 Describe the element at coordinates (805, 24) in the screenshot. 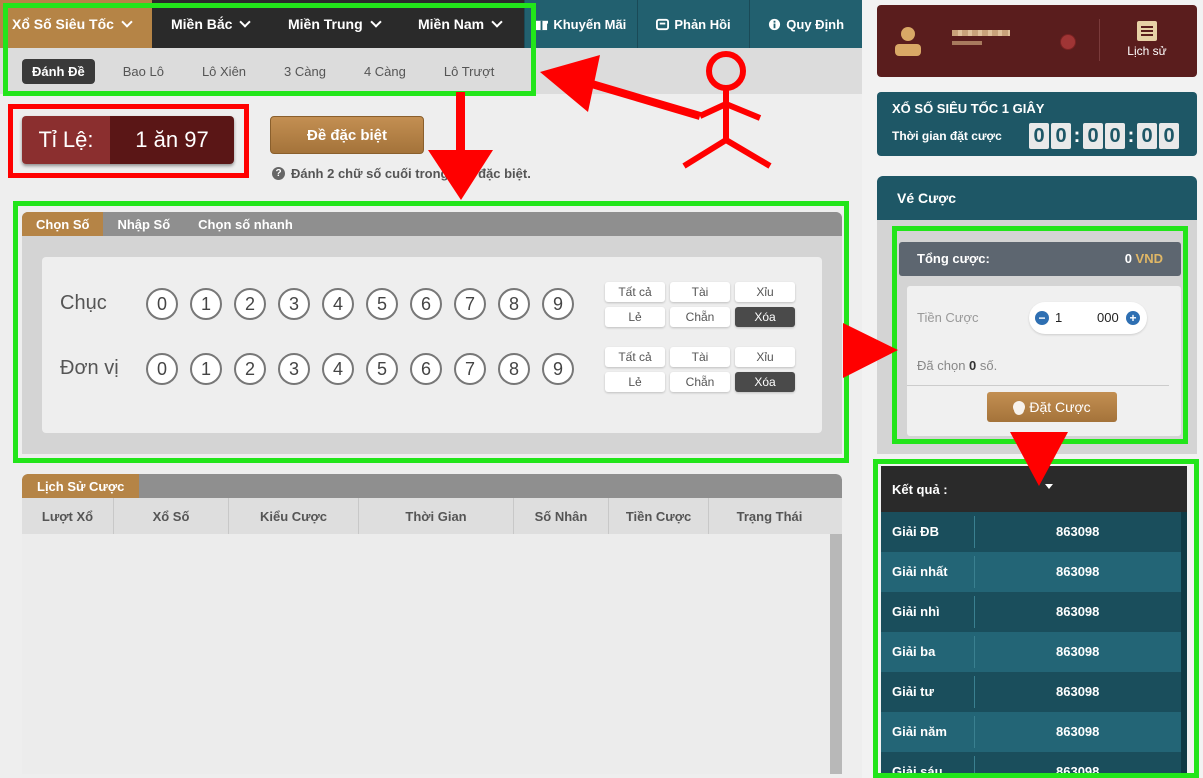

I see `nav-quy-dinh: Quy Định` at that location.